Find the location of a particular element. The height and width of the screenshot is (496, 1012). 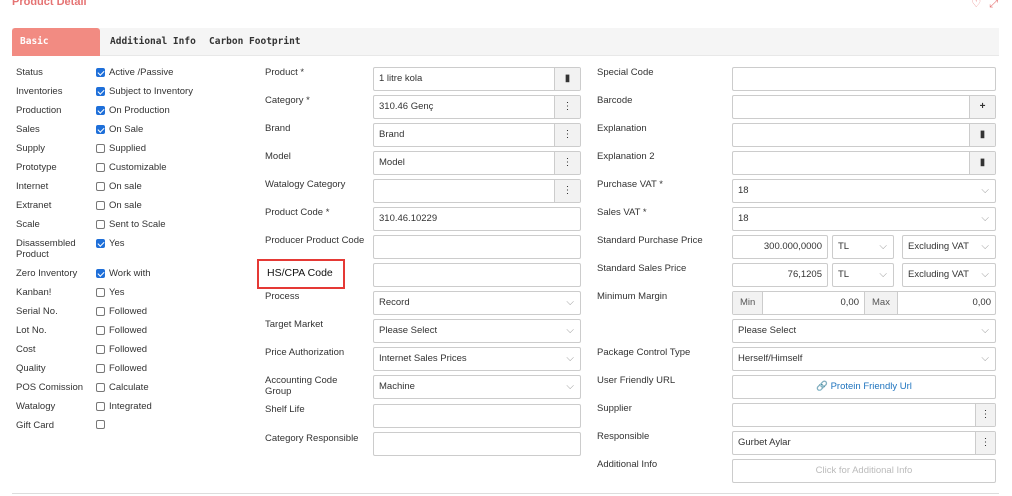

friendly-url-box: 🔗 Protein Friendly Url is located at coordinates (864, 387).